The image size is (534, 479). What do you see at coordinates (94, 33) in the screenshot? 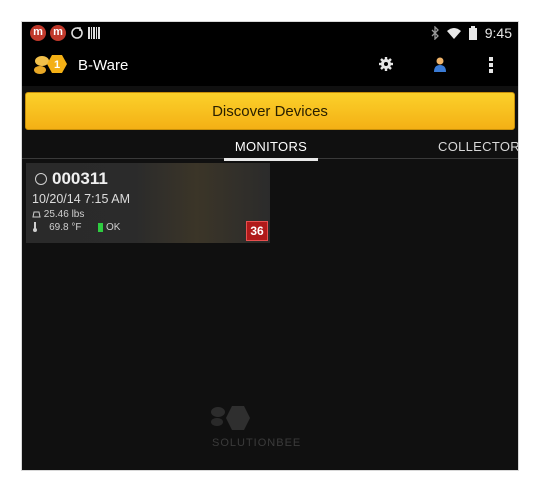
I see `barcode-icon` at bounding box center [94, 33].